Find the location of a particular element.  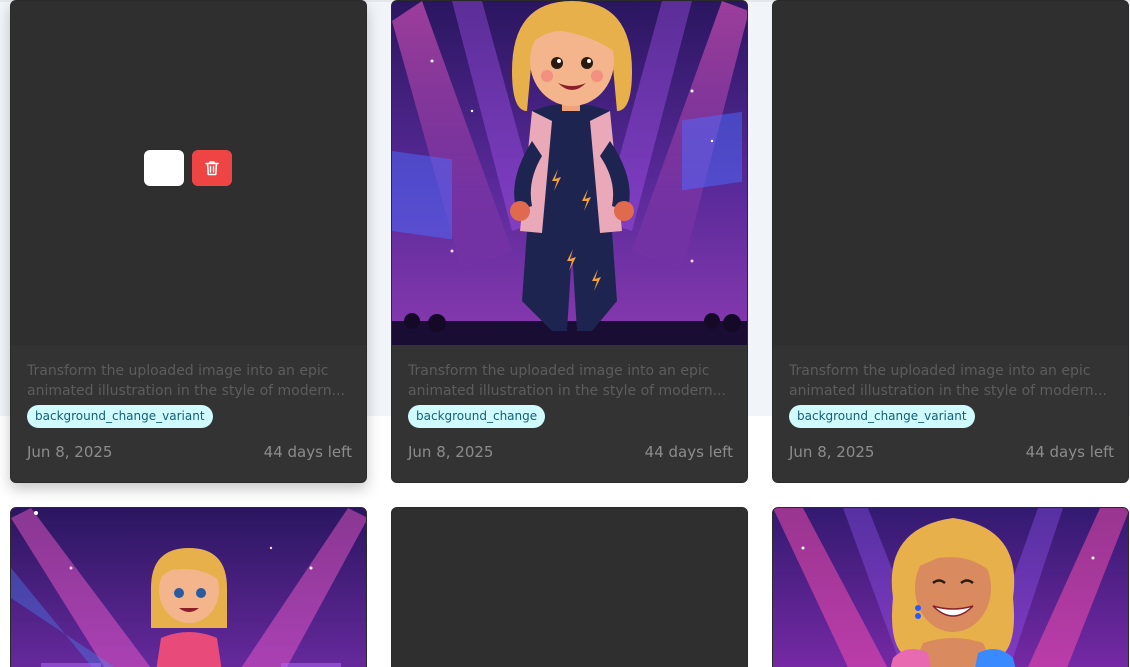

cartoon-woman-on-stage-icon is located at coordinates (950, 587).